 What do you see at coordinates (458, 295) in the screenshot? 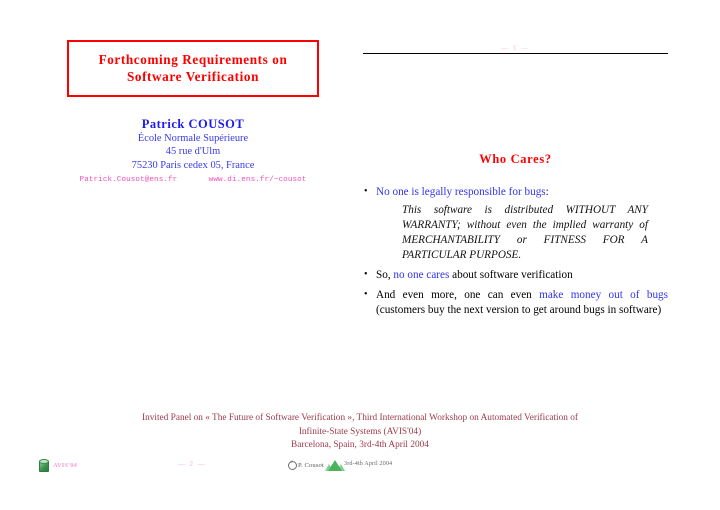
I see `bullet-prefix: And even more, one can even` at bounding box center [458, 295].